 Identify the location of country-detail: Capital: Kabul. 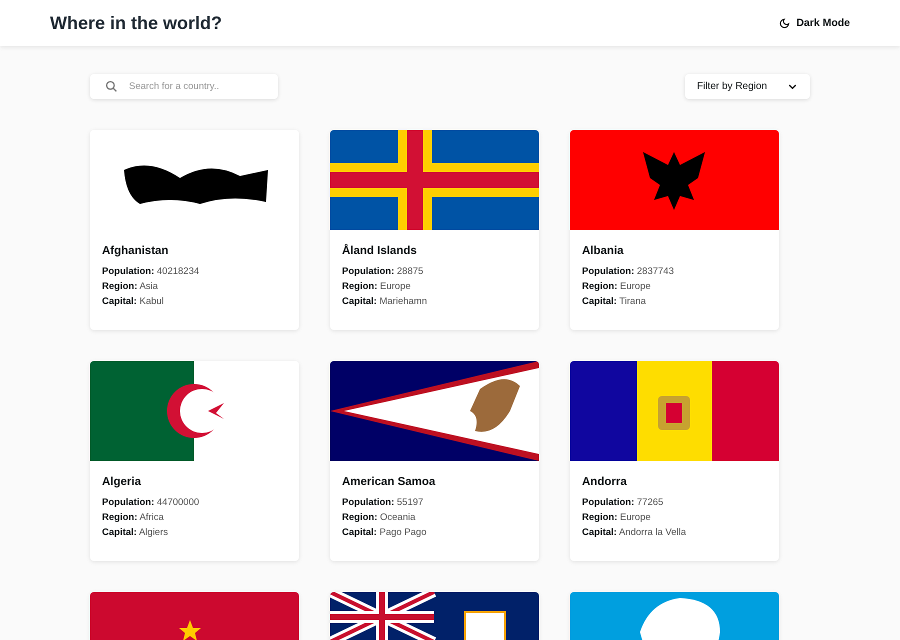
(133, 301).